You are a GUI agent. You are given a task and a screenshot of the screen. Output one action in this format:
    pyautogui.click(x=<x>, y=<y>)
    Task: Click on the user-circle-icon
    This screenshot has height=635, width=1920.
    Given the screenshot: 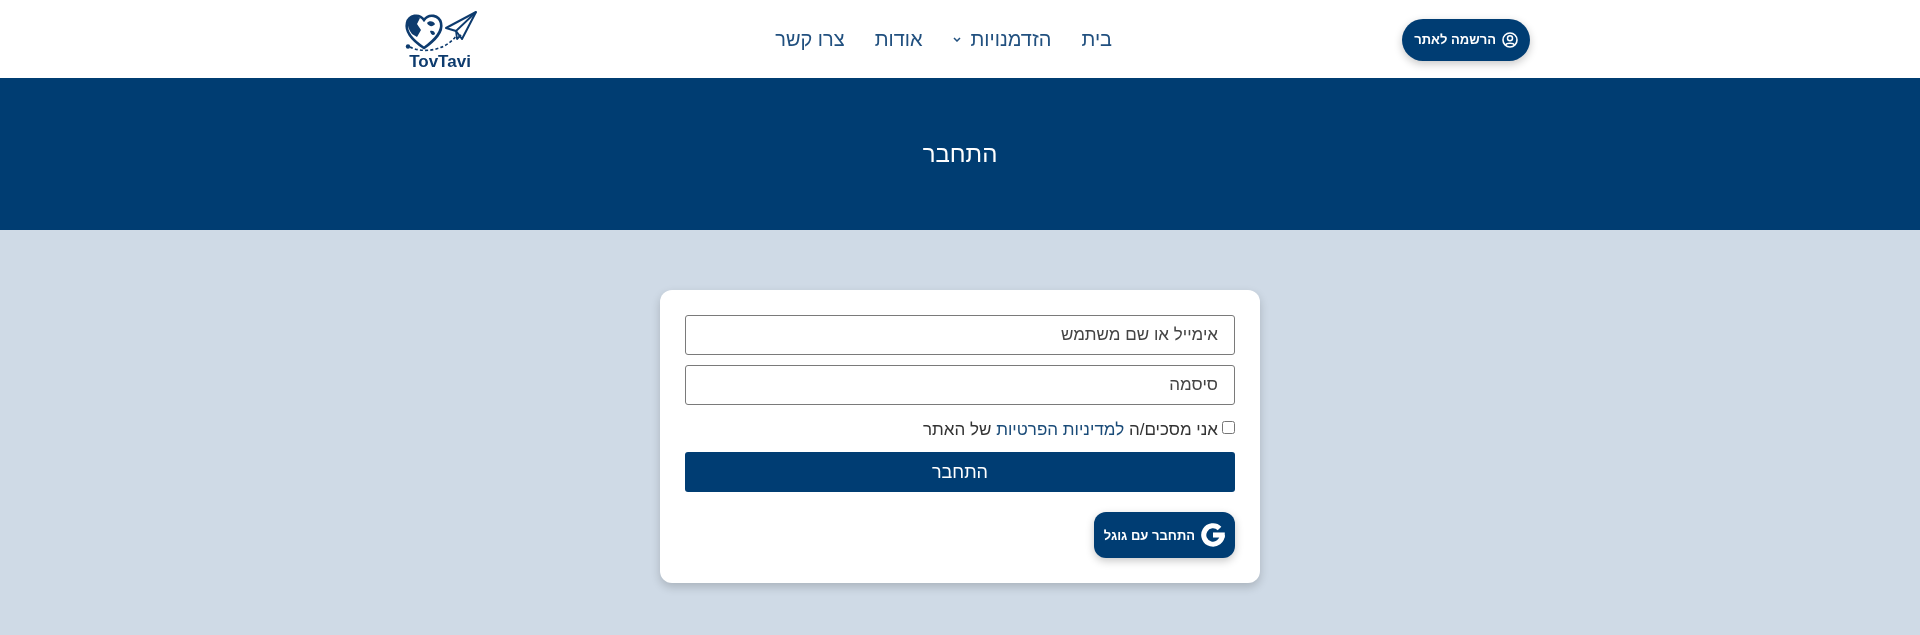 What is the action you would take?
    pyautogui.click(x=1510, y=39)
    